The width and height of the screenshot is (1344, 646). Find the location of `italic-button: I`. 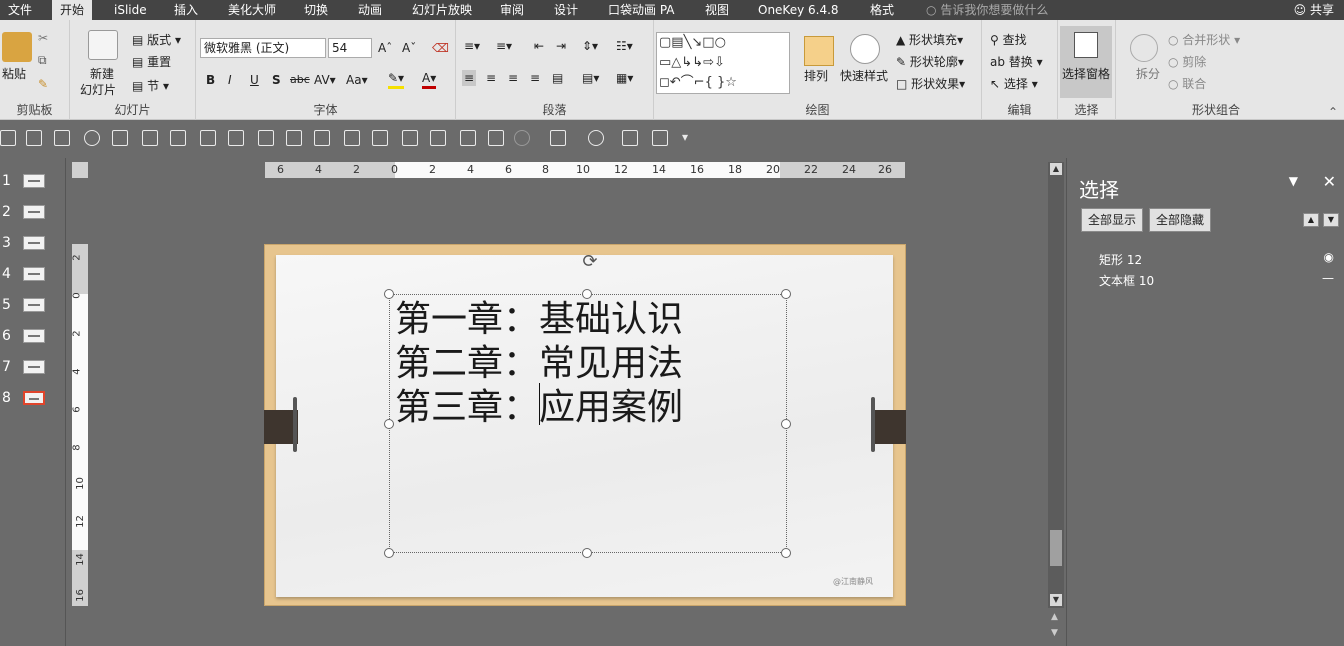

italic-button: I is located at coordinates (230, 80).